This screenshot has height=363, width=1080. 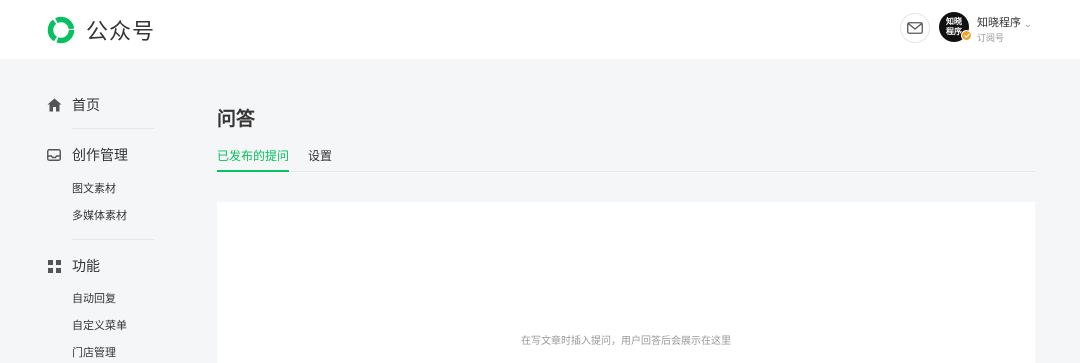 I want to click on sidebar-section-features: 功能, so click(x=73, y=266).